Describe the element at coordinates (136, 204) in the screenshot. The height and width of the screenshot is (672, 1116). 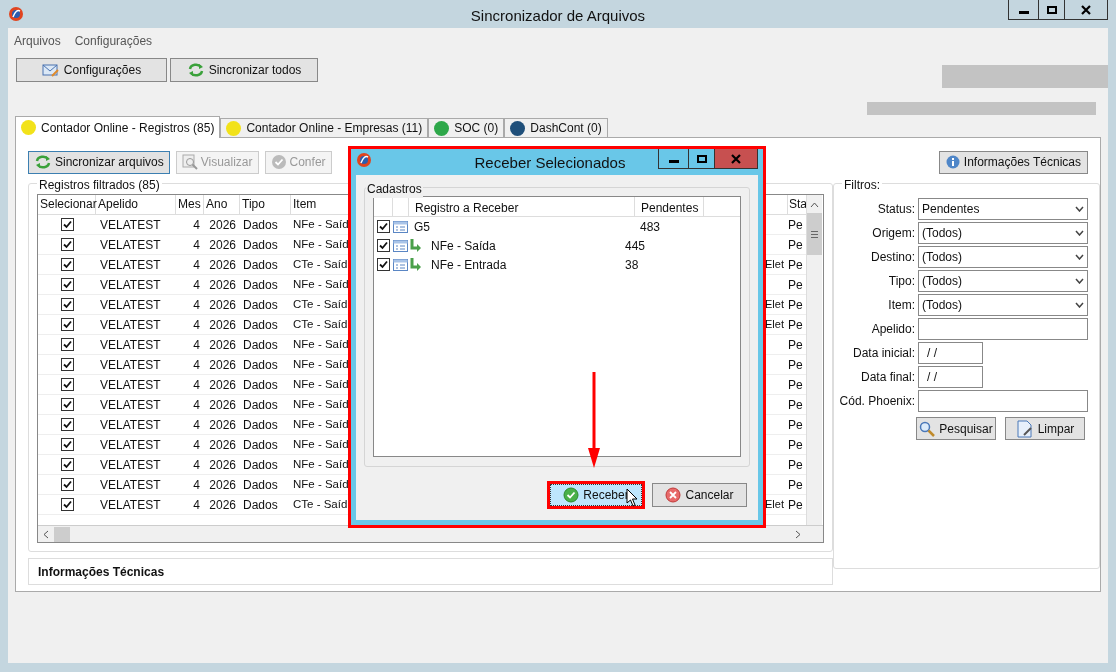
I see `column-header: Apelido` at that location.